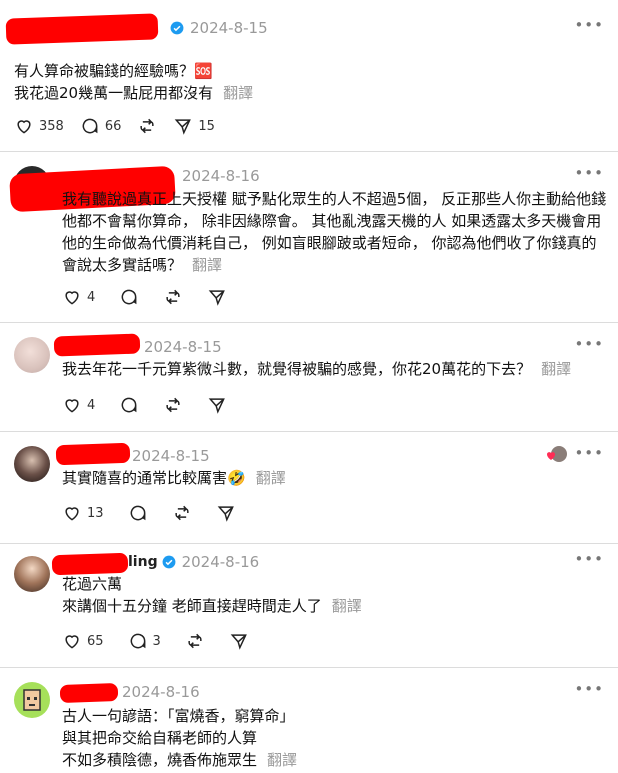  I want to click on post-line: 我去年花一千元算紫微斗數，就覺得被騙的感覺，你花20萬花的下去？, so click(297, 369).